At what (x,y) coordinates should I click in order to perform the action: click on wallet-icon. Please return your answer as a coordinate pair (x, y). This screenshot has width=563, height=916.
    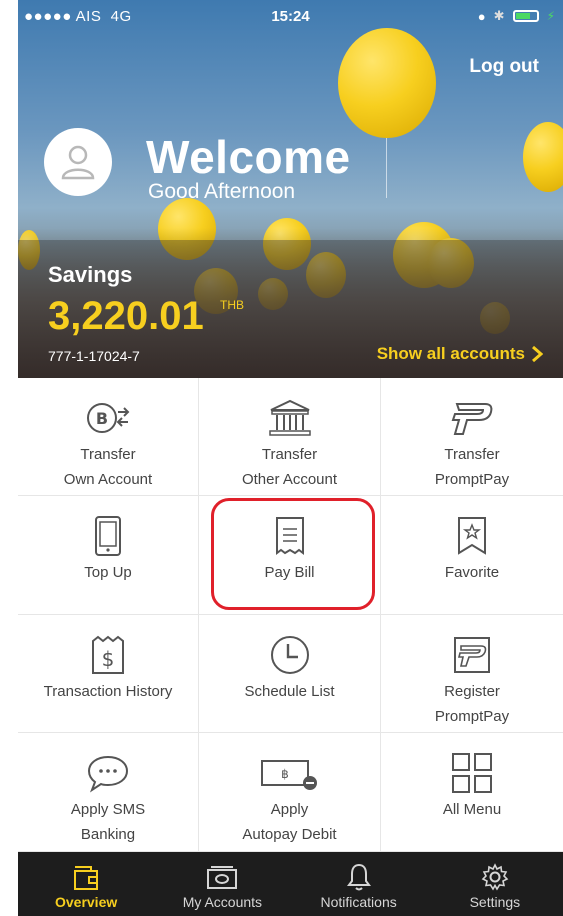
    Looking at the image, I should click on (86, 877).